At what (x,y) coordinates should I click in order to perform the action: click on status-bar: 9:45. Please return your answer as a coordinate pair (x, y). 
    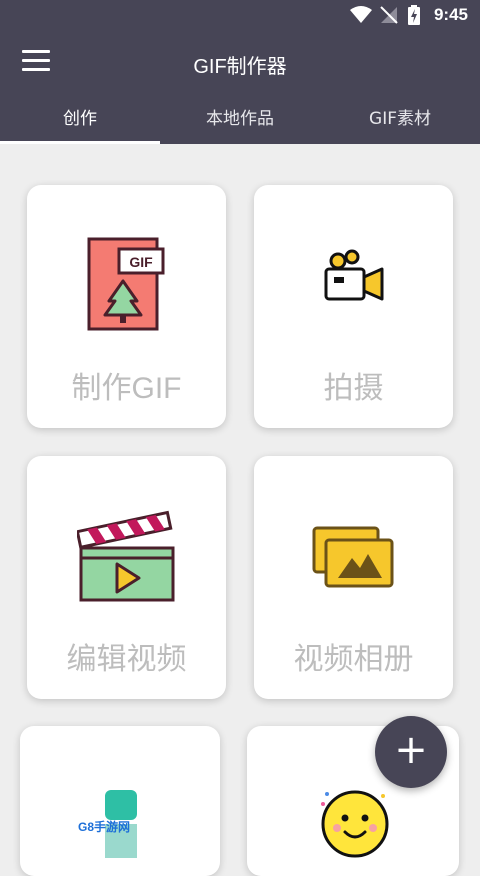
    Looking at the image, I should click on (240, 15).